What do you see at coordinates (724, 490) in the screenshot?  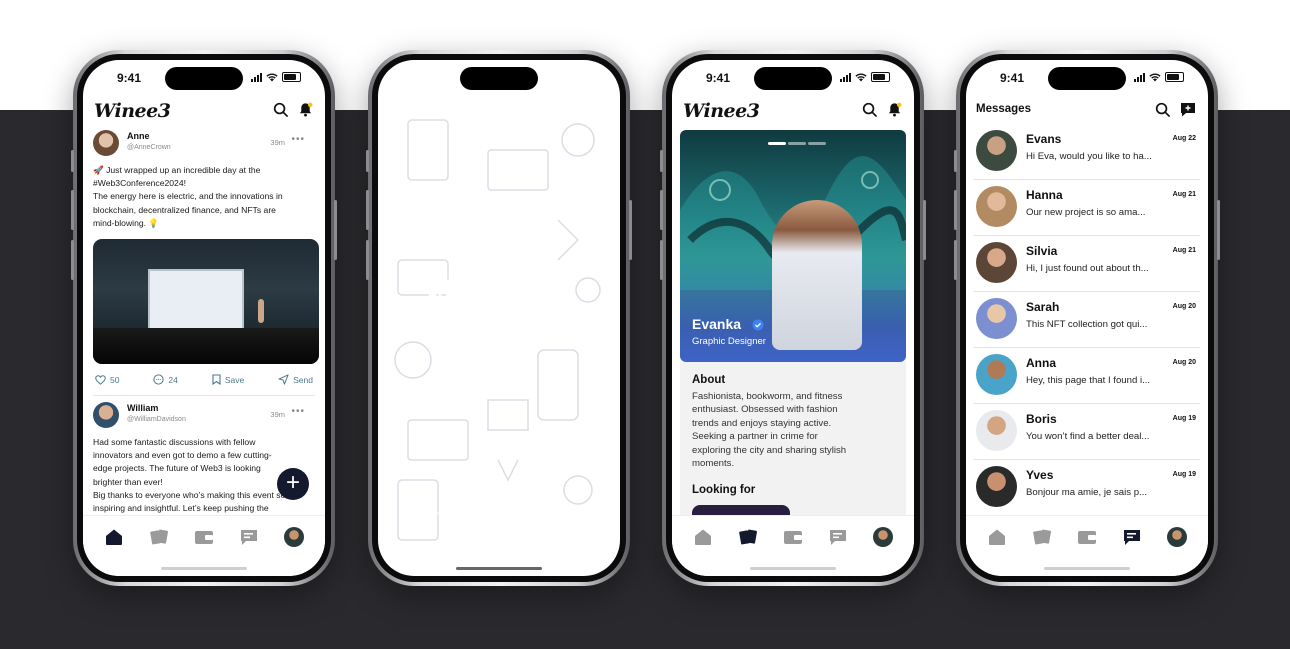 I see `looking-for-title: Looking for` at bounding box center [724, 490].